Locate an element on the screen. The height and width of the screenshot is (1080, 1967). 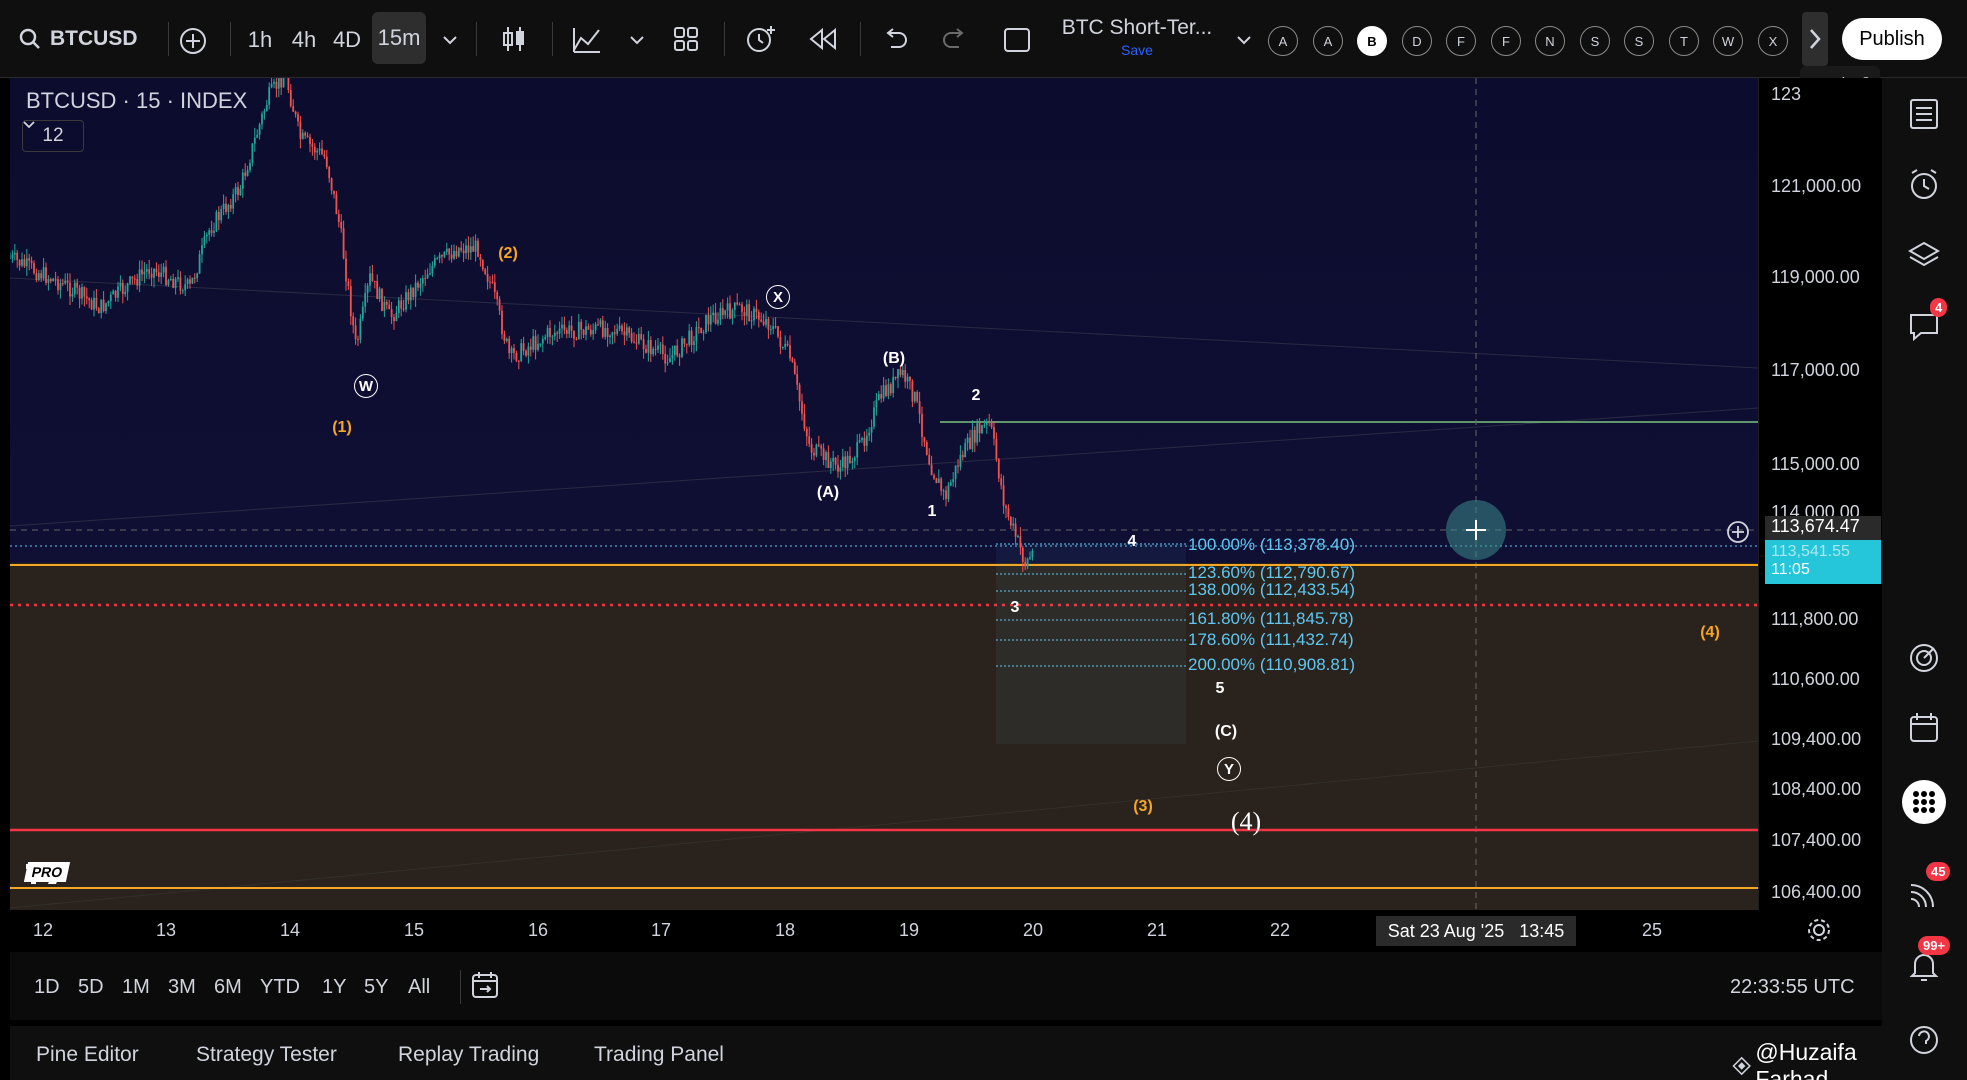
alert-button is located at coordinates (760, 39).